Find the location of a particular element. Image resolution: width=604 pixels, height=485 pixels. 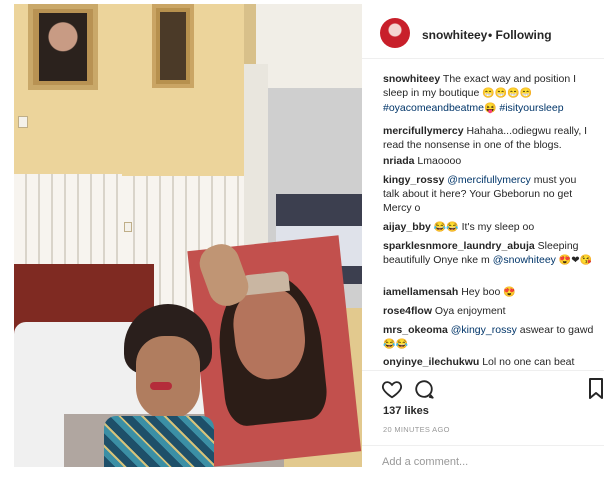

caption-emojis: 😁😁😁😁 is located at coordinates (507, 93).